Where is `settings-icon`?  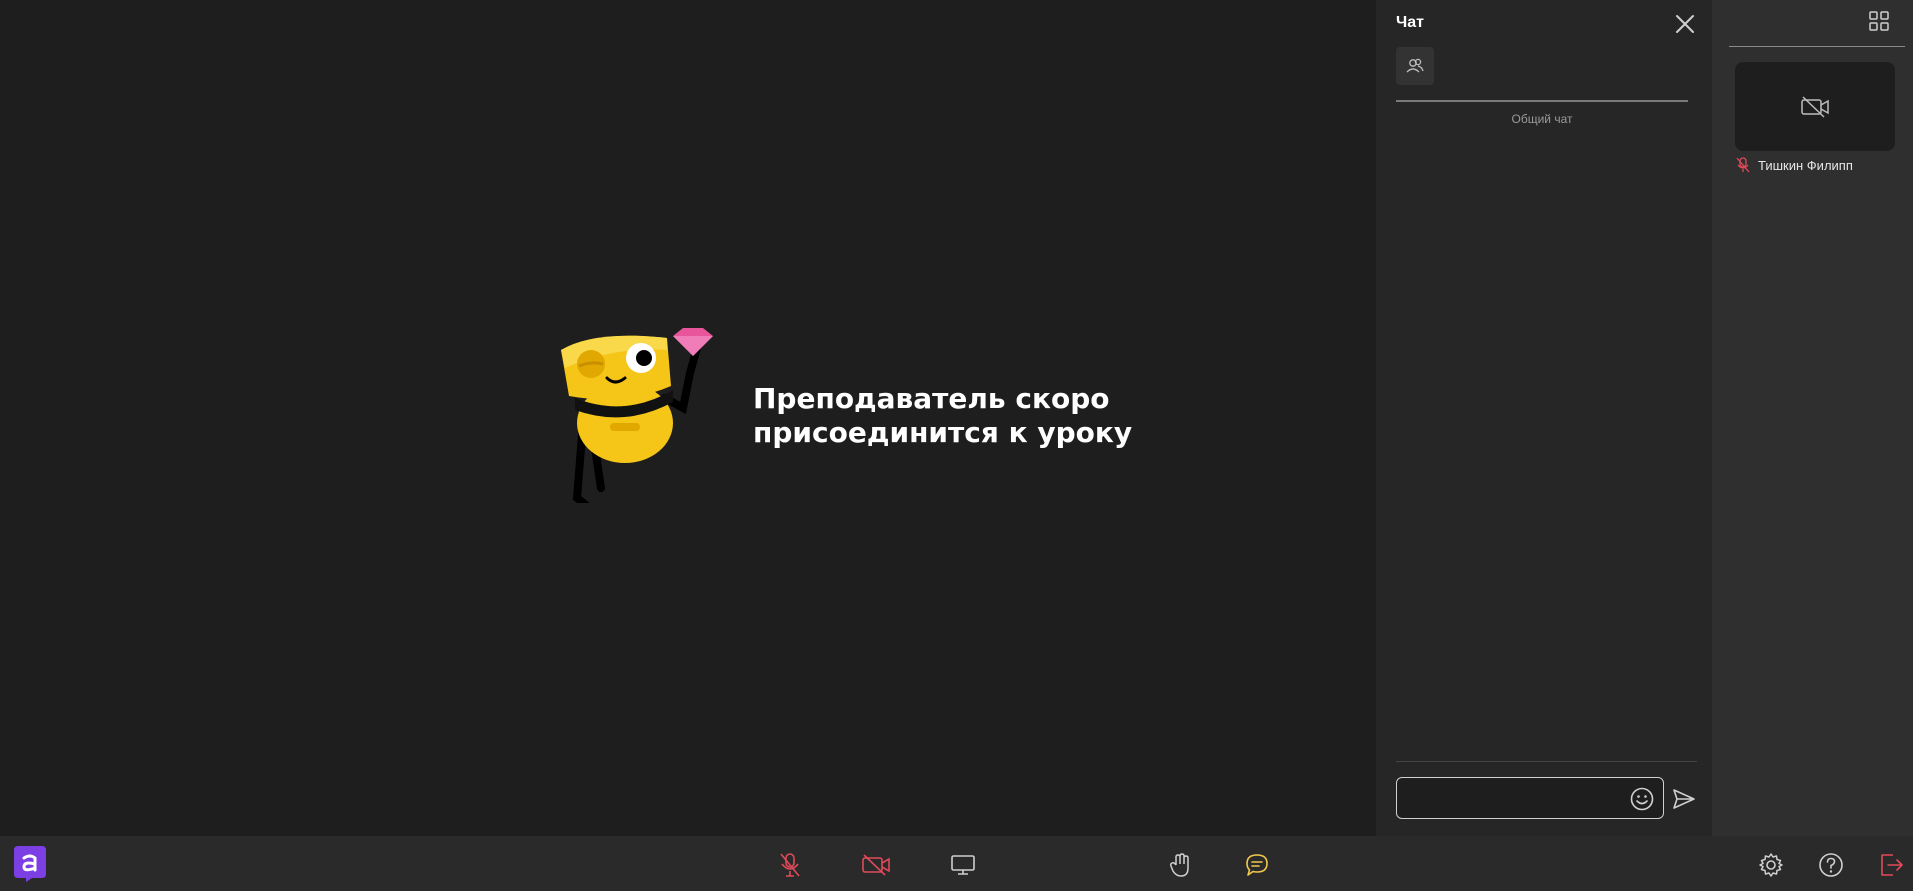 settings-icon is located at coordinates (1771, 865).